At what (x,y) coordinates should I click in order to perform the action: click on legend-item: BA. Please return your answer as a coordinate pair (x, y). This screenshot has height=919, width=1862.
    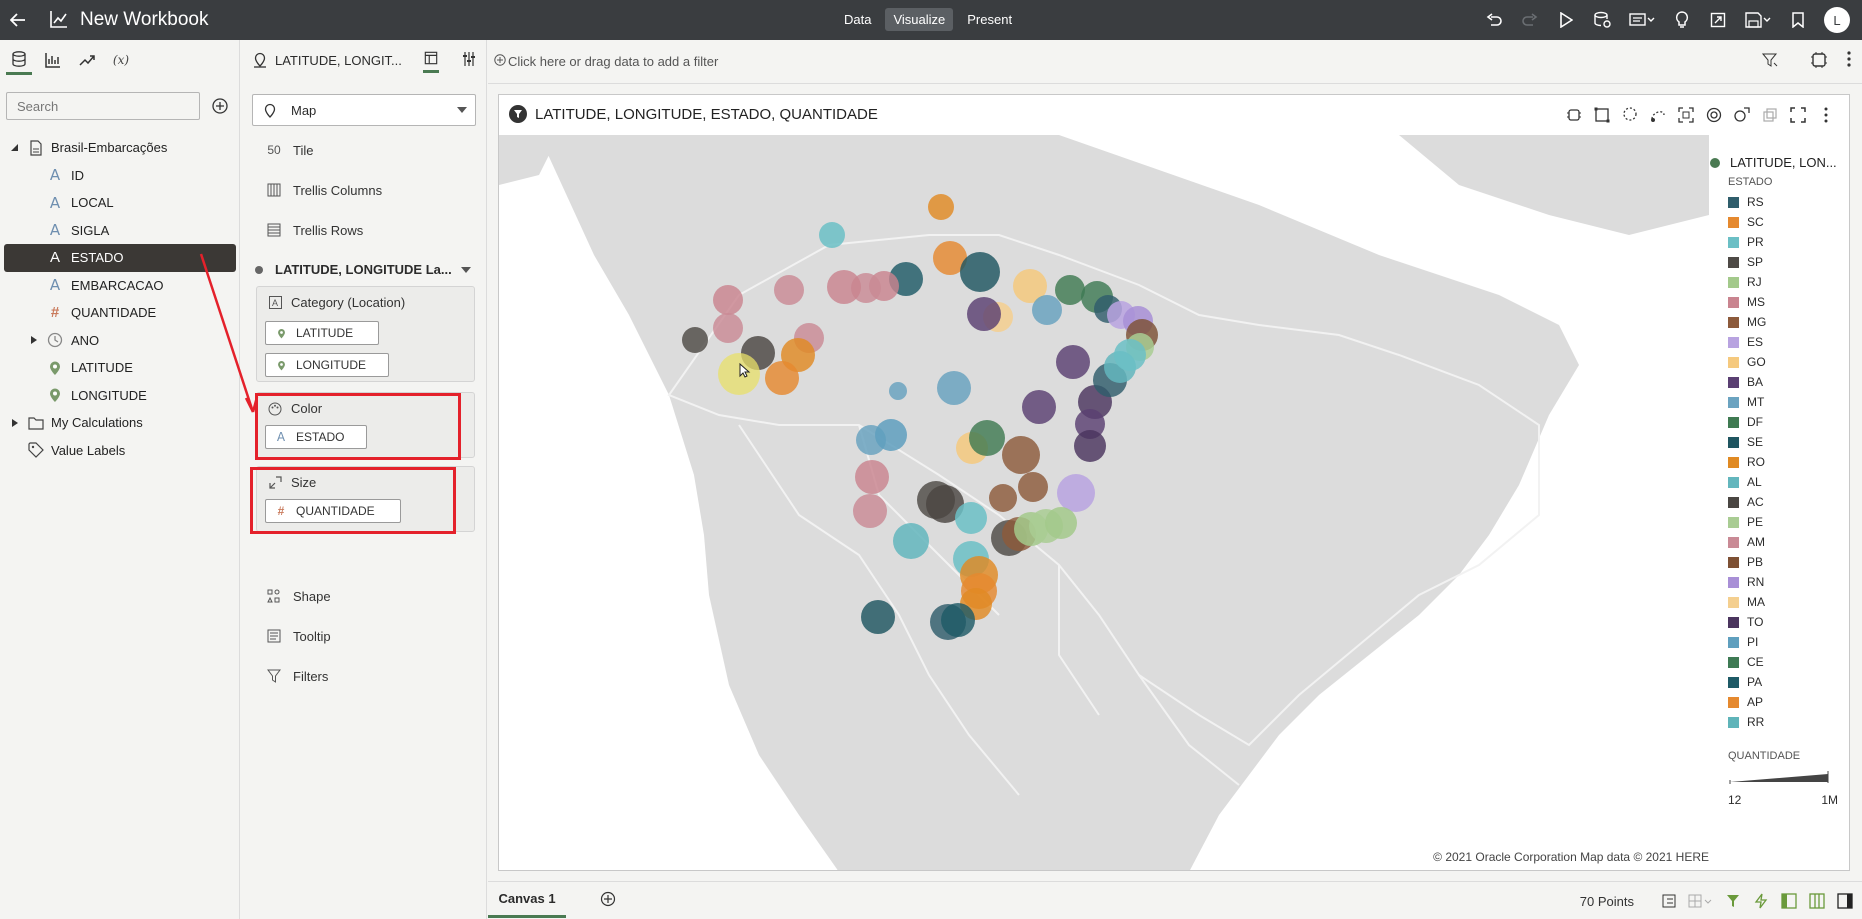
    Looking at the image, I should click on (1788, 382).